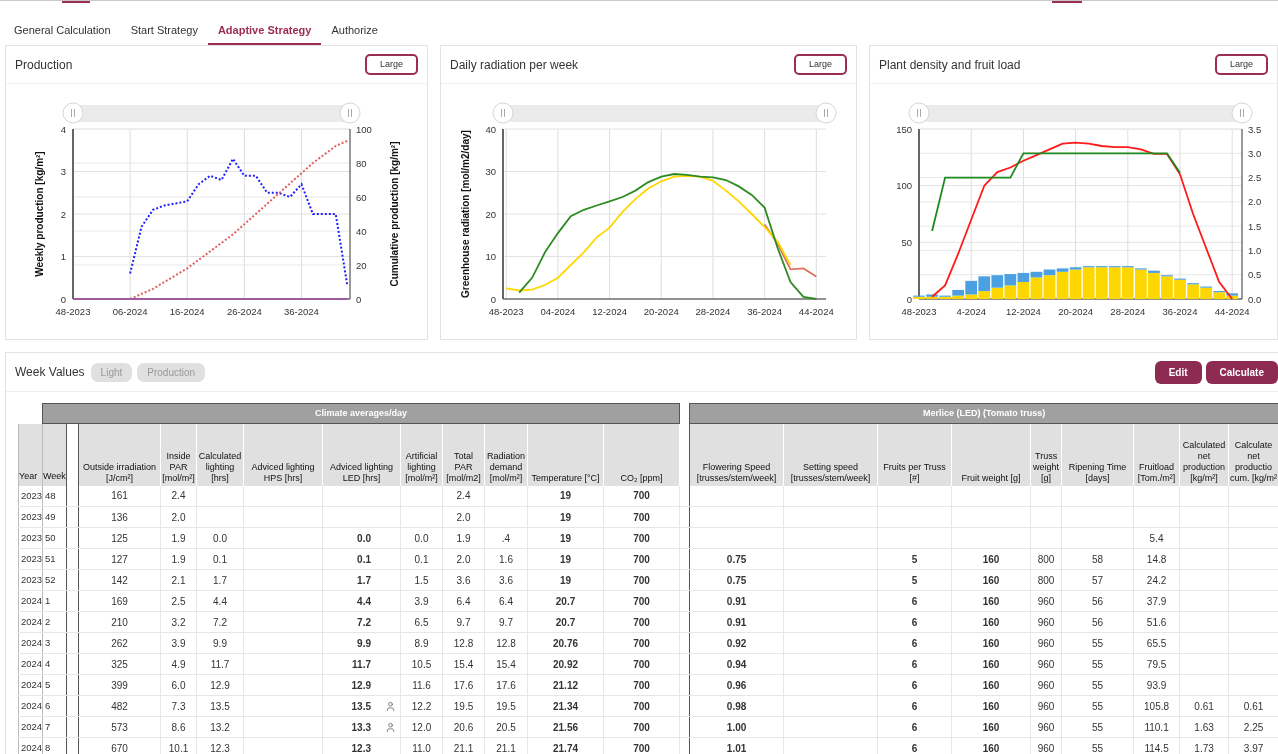 The image size is (1278, 754). Describe the element at coordinates (119, 706) in the screenshot. I see `table-cell: 482` at that location.